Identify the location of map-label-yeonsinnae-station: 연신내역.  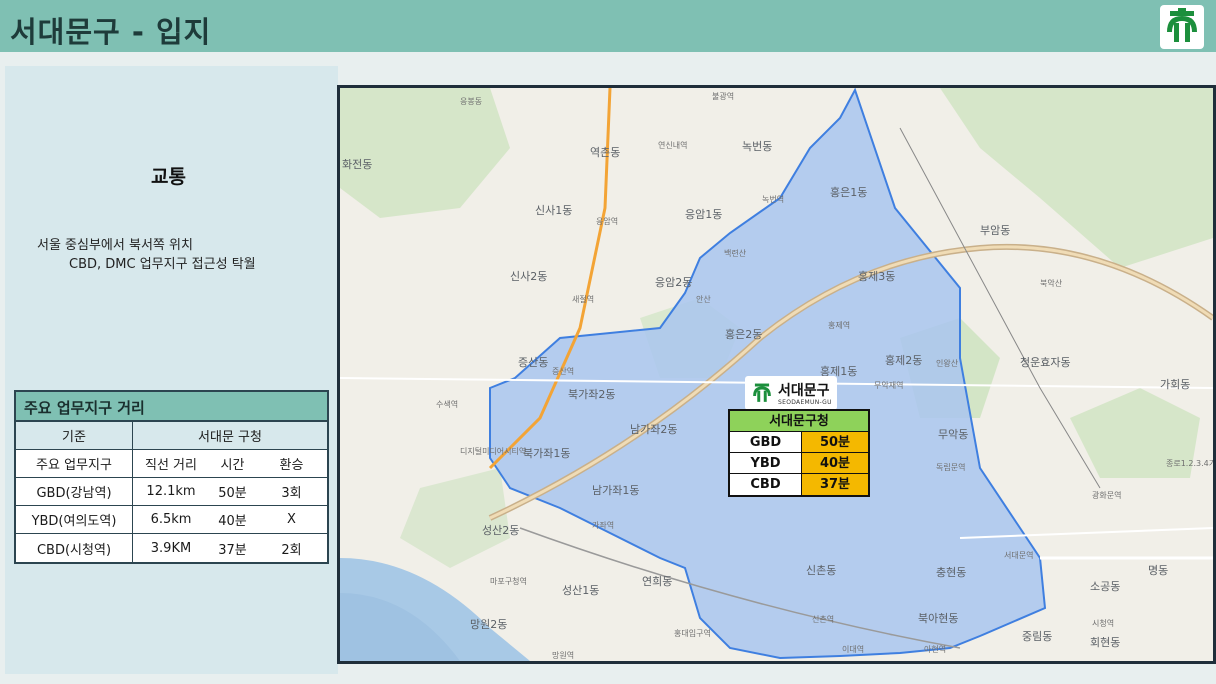
(673, 145).